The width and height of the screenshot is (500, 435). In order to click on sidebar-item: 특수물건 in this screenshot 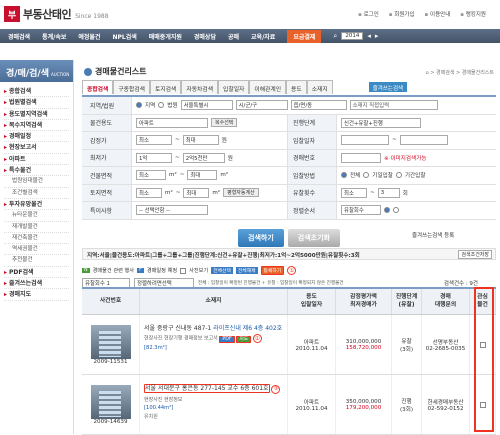, I will do `click(36, 171)`.